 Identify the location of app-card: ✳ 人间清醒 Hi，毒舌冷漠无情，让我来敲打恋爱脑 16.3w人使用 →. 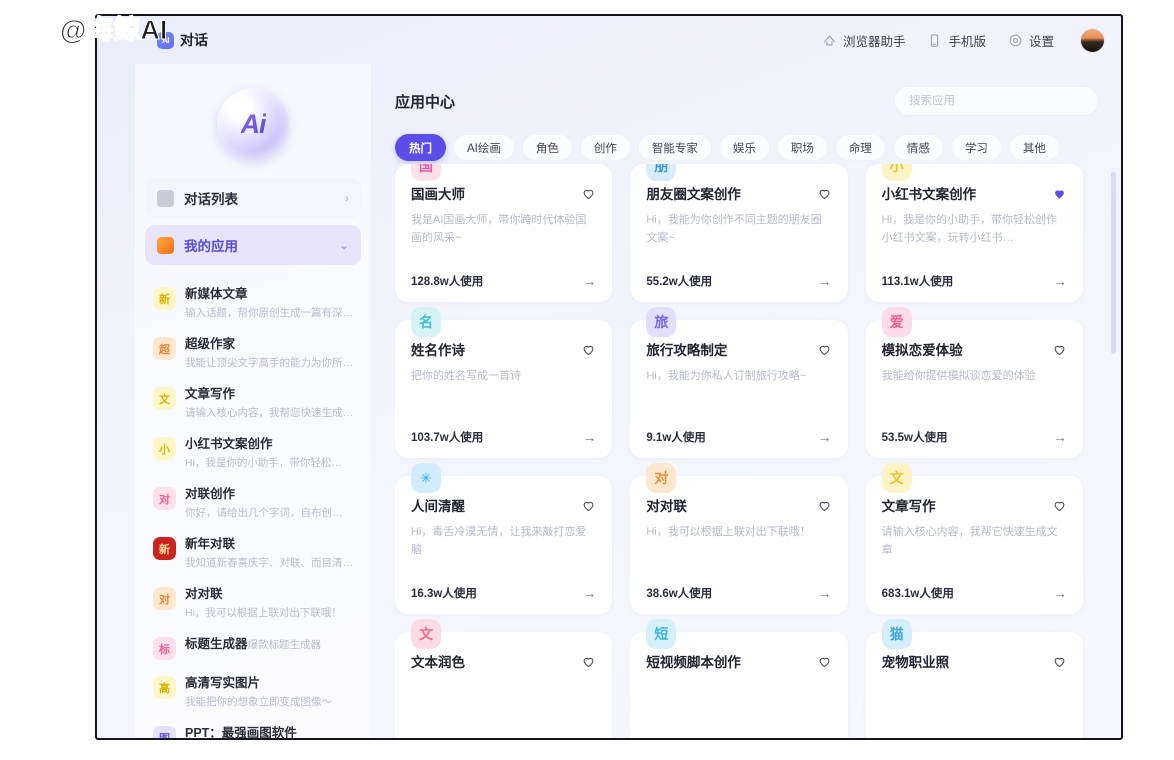
(504, 538).